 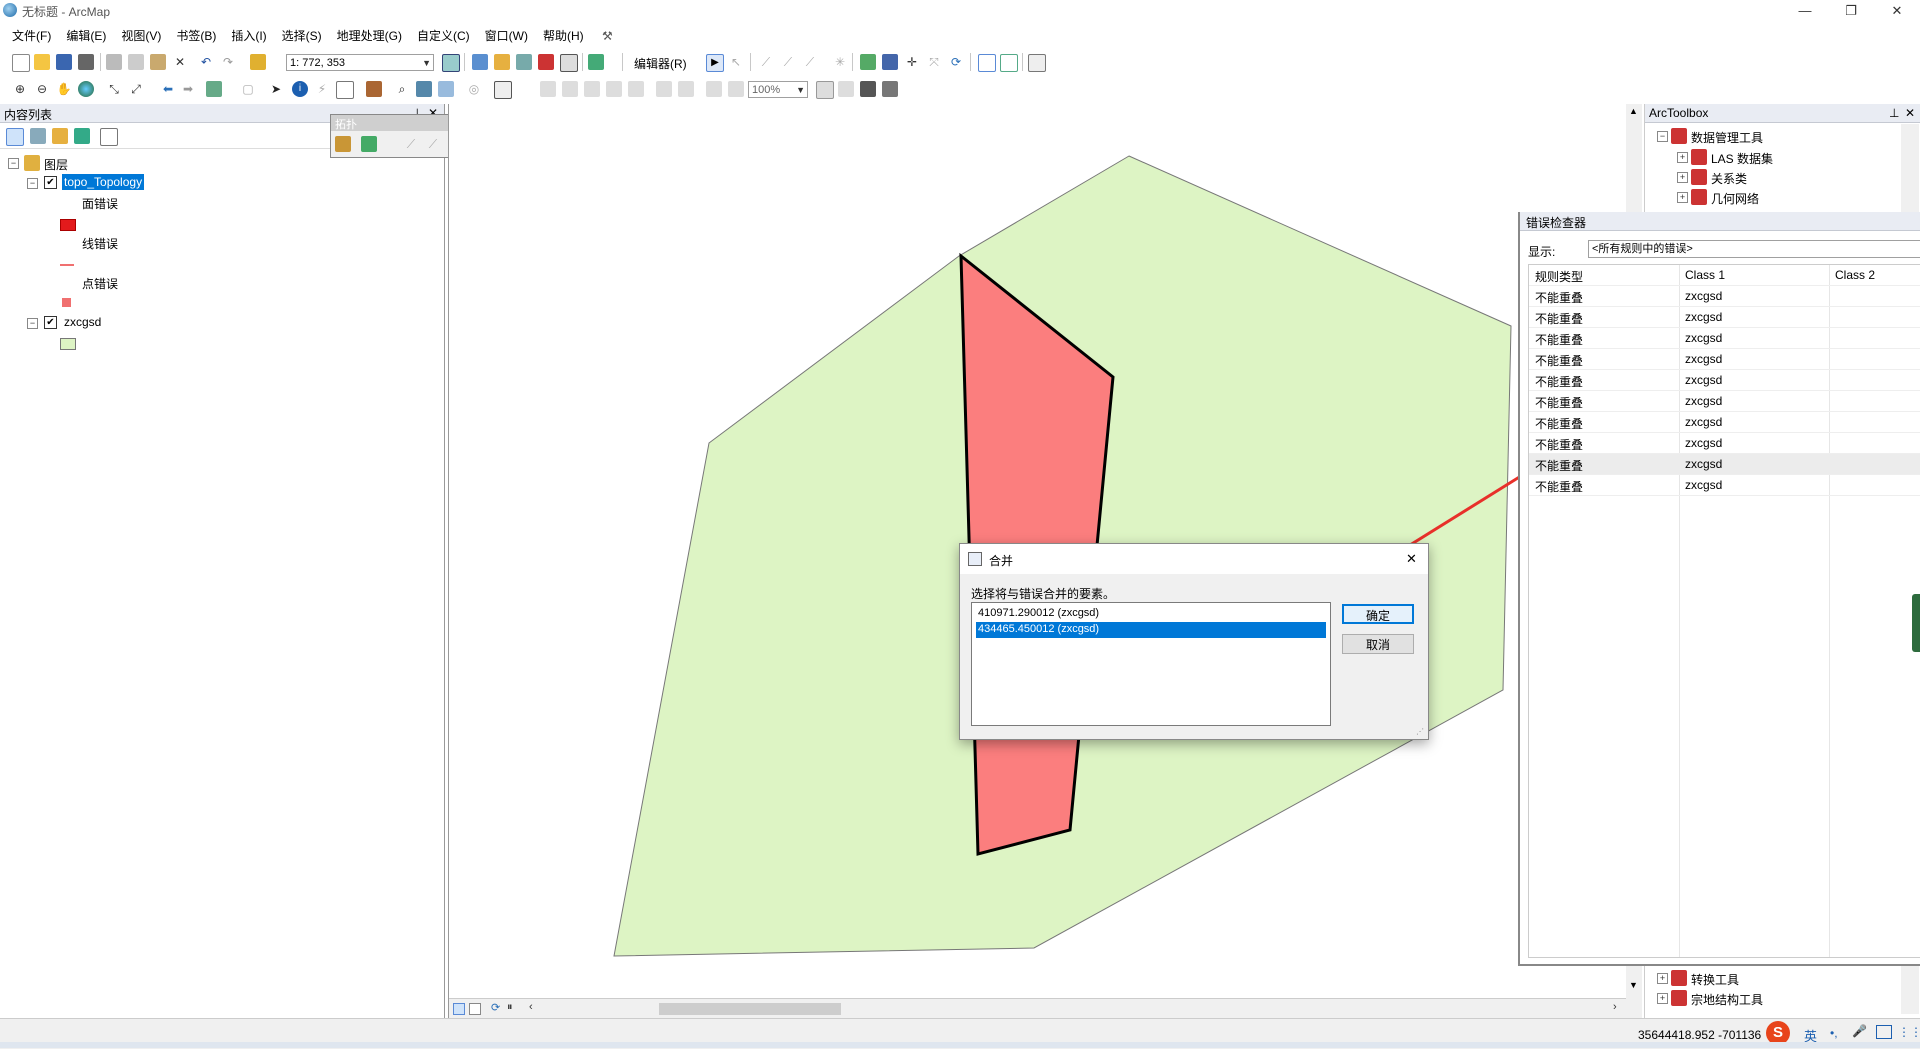 What do you see at coordinates (1633, 111) in the screenshot?
I see `scroll-up-icon: ▲` at bounding box center [1633, 111].